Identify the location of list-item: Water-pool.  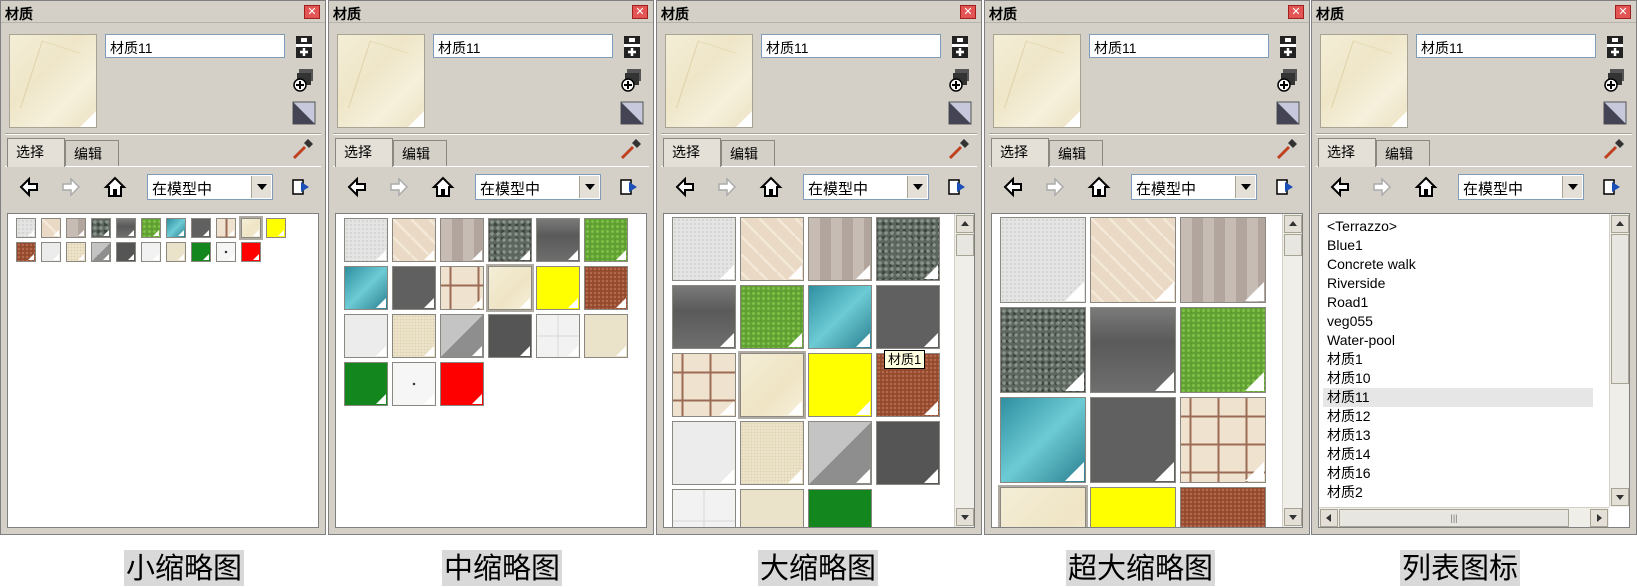
(1458, 340).